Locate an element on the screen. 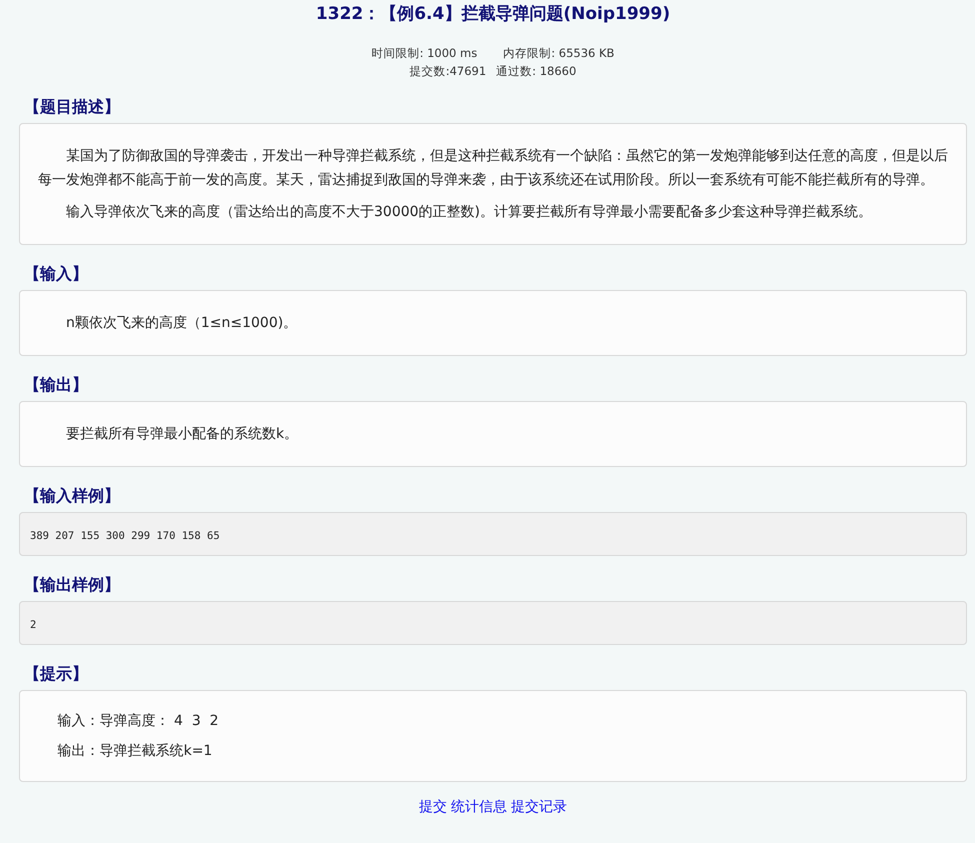  hint-line: 输出：导弹拦截系统k=1 is located at coordinates (135, 751).